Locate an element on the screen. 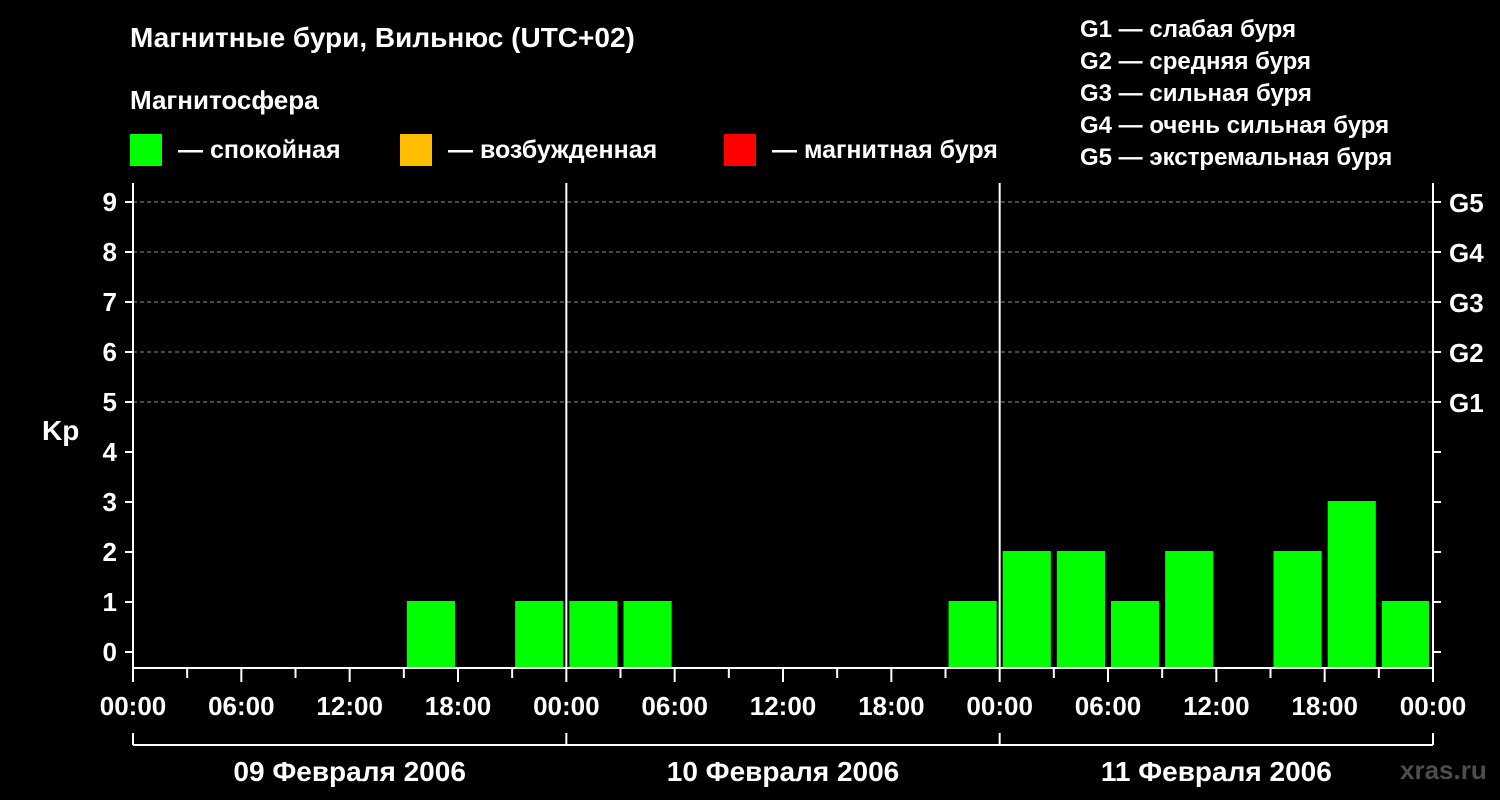  x-tick-label-5: 06:00 is located at coordinates (674, 706).